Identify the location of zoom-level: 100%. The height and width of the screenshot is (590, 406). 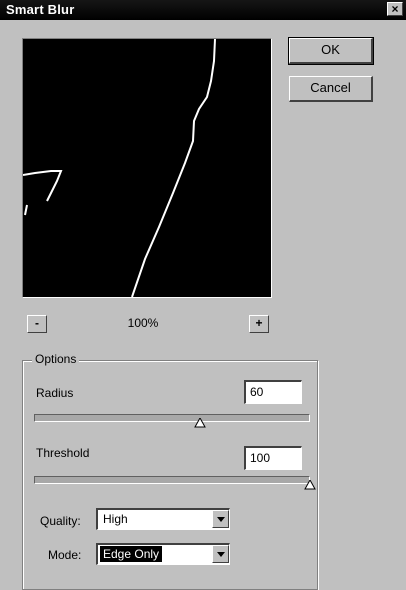
(143, 323).